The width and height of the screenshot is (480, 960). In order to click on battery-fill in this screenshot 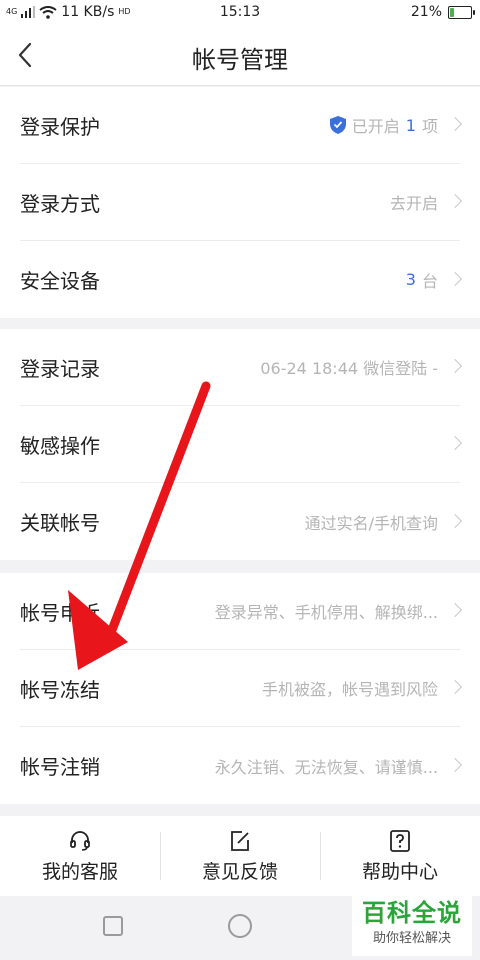, I will do `click(452, 12)`.